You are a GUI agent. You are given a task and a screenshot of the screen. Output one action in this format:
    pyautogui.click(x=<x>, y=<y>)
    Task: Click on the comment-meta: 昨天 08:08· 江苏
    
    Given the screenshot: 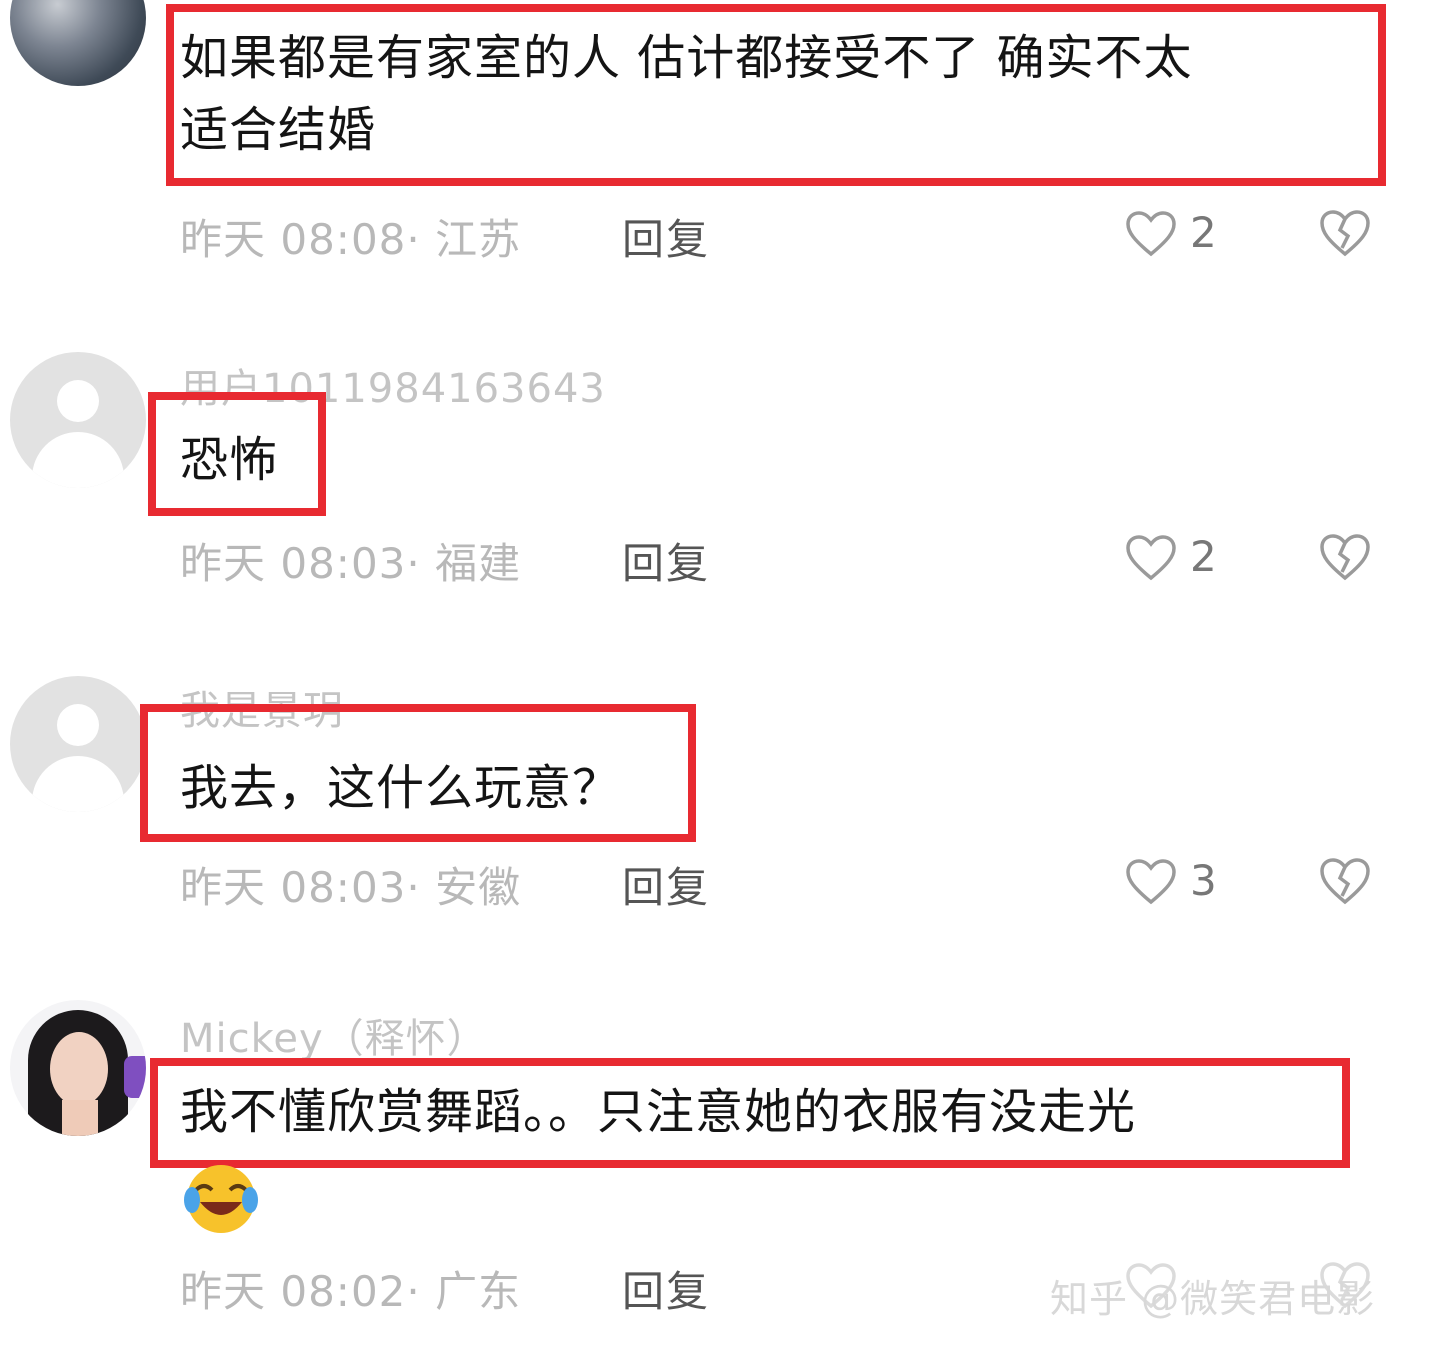 What is the action you would take?
    pyautogui.click(x=351, y=239)
    